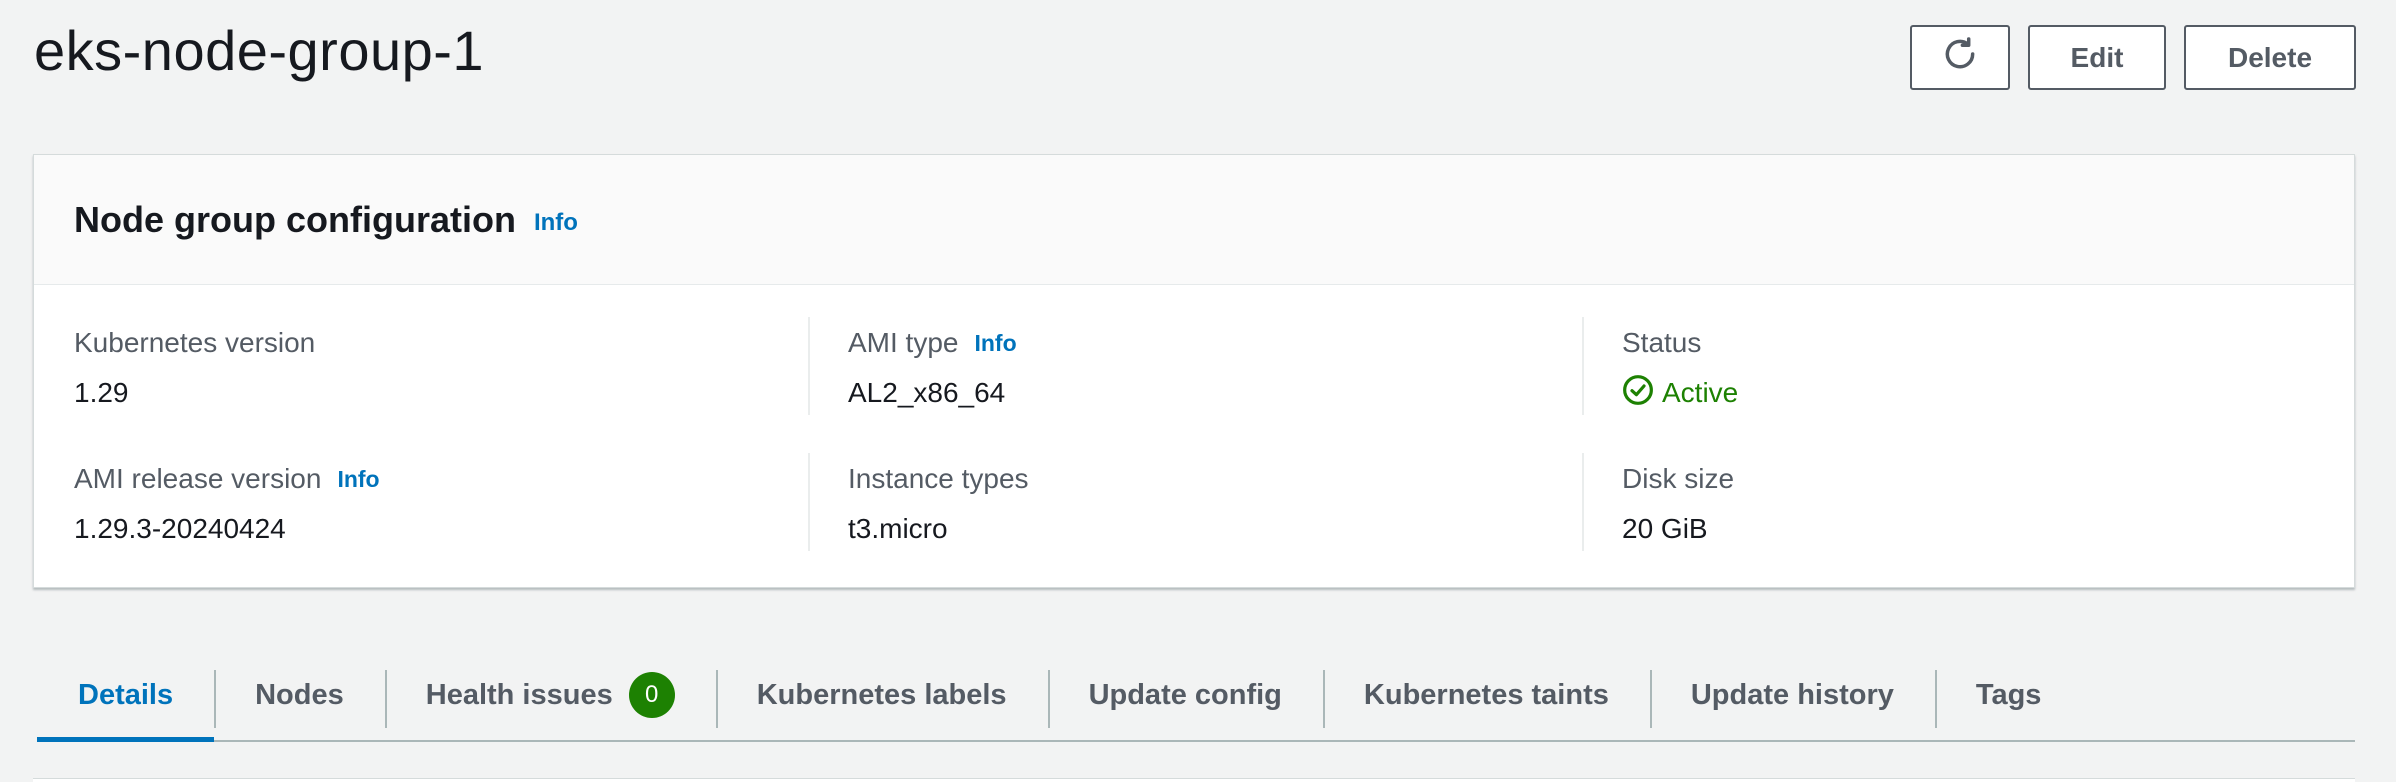 Image resolution: width=2396 pixels, height=782 pixels. Describe the element at coordinates (903, 342) in the screenshot. I see `ami-type-label-text: AMI type` at that location.